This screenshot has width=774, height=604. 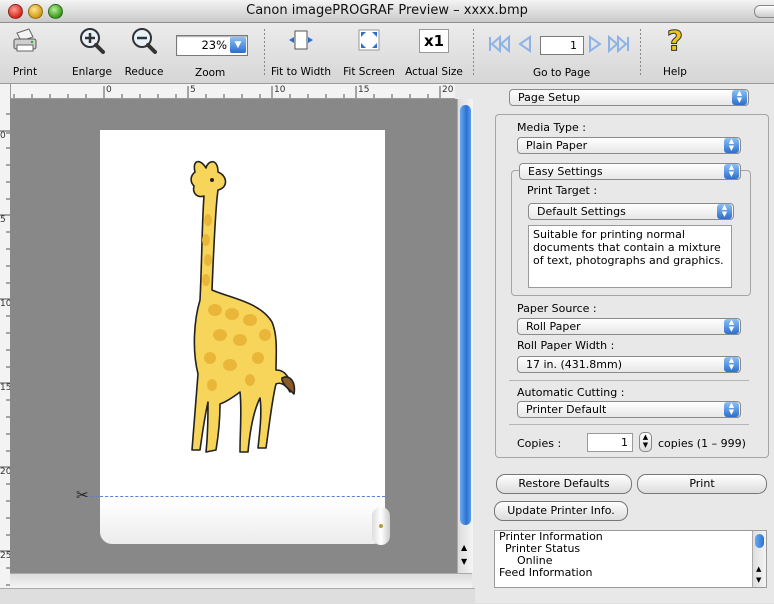 What do you see at coordinates (369, 41) in the screenshot?
I see `fit-screen-icon` at bounding box center [369, 41].